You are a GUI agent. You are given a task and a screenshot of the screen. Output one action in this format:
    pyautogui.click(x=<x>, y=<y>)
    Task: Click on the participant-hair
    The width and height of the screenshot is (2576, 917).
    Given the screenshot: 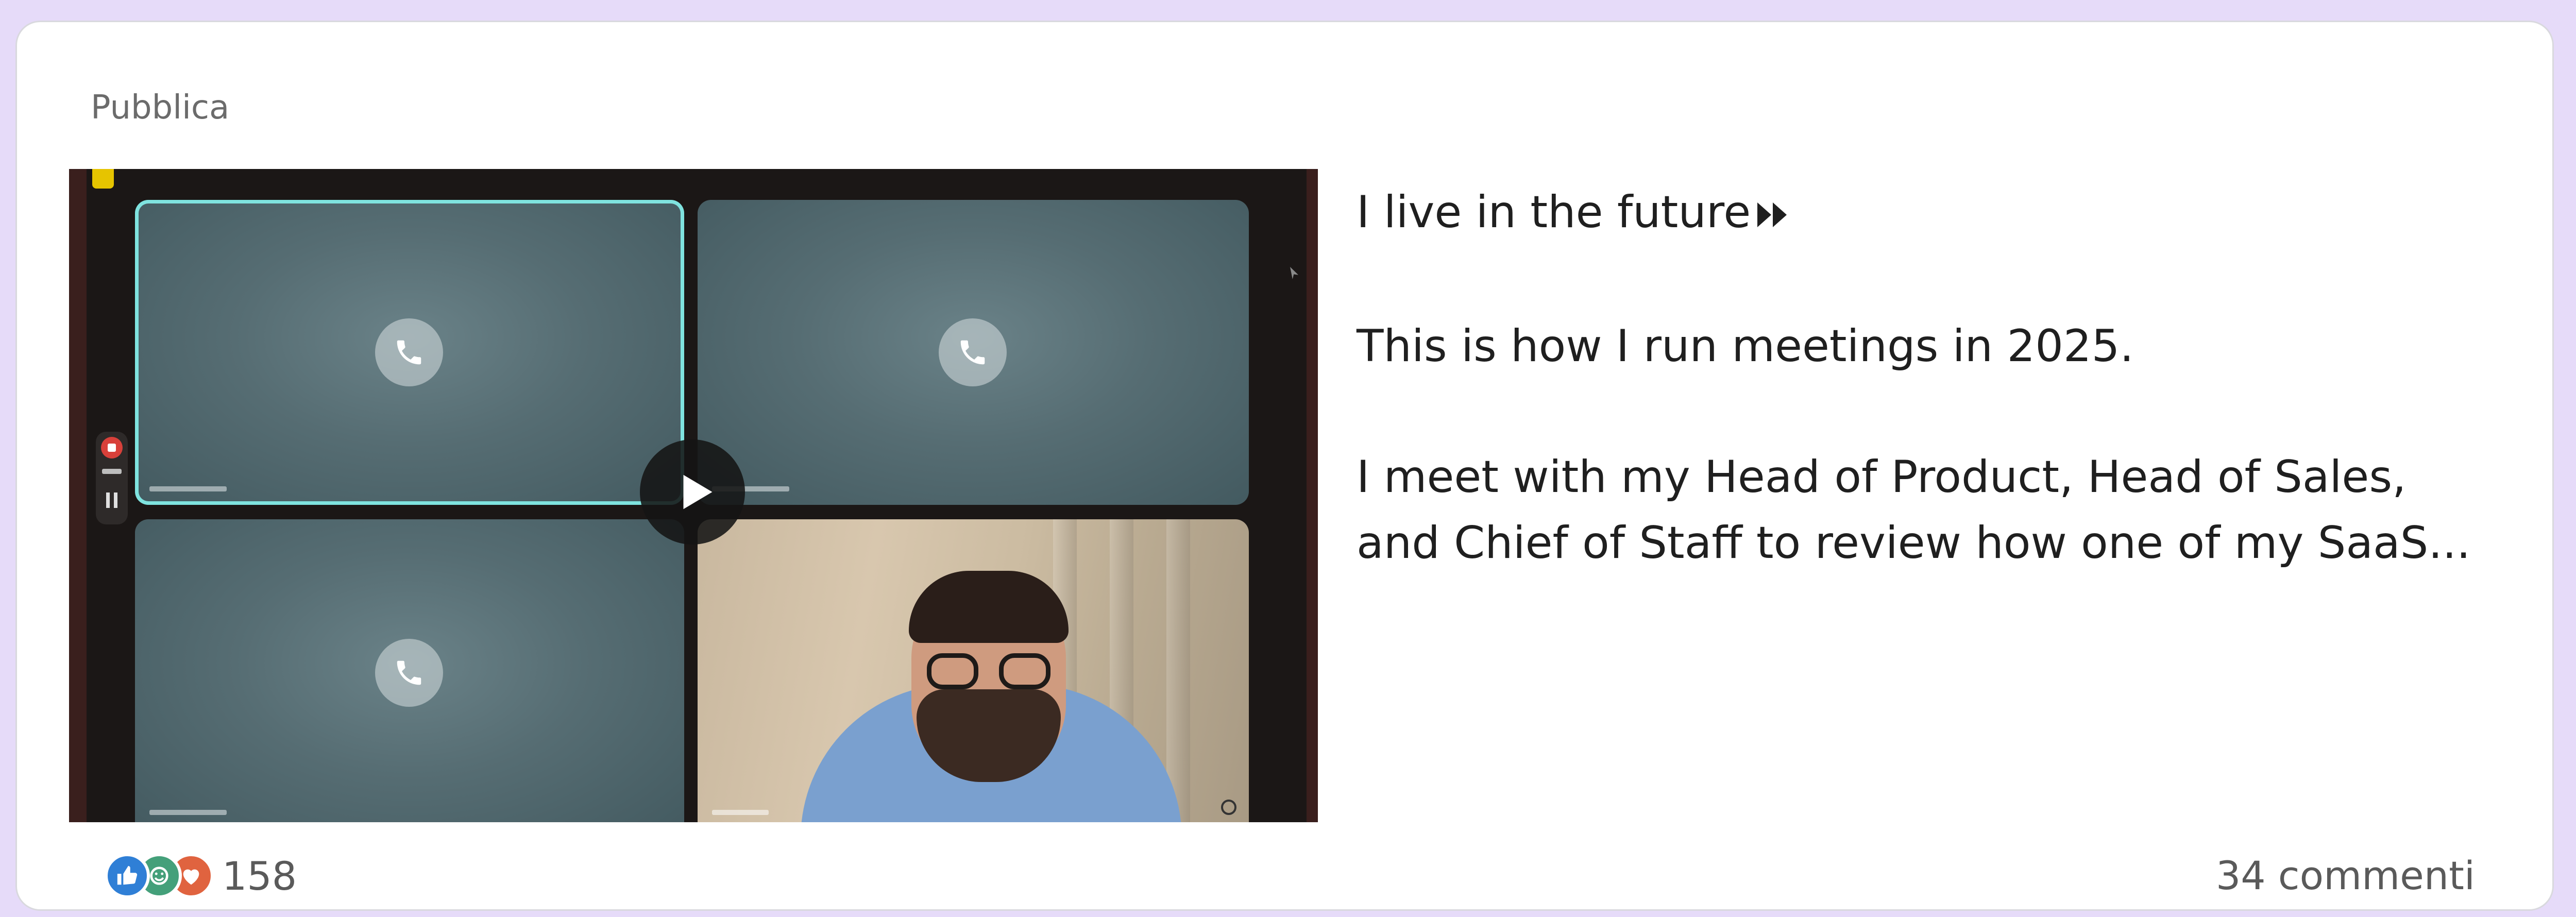 What is the action you would take?
    pyautogui.click(x=989, y=607)
    